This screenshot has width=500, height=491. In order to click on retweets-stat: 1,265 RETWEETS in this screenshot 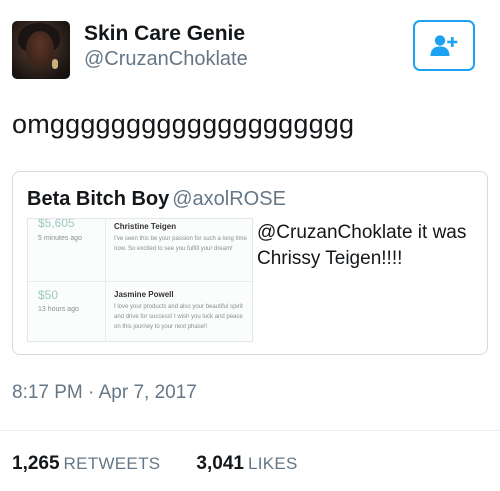, I will do `click(86, 463)`.